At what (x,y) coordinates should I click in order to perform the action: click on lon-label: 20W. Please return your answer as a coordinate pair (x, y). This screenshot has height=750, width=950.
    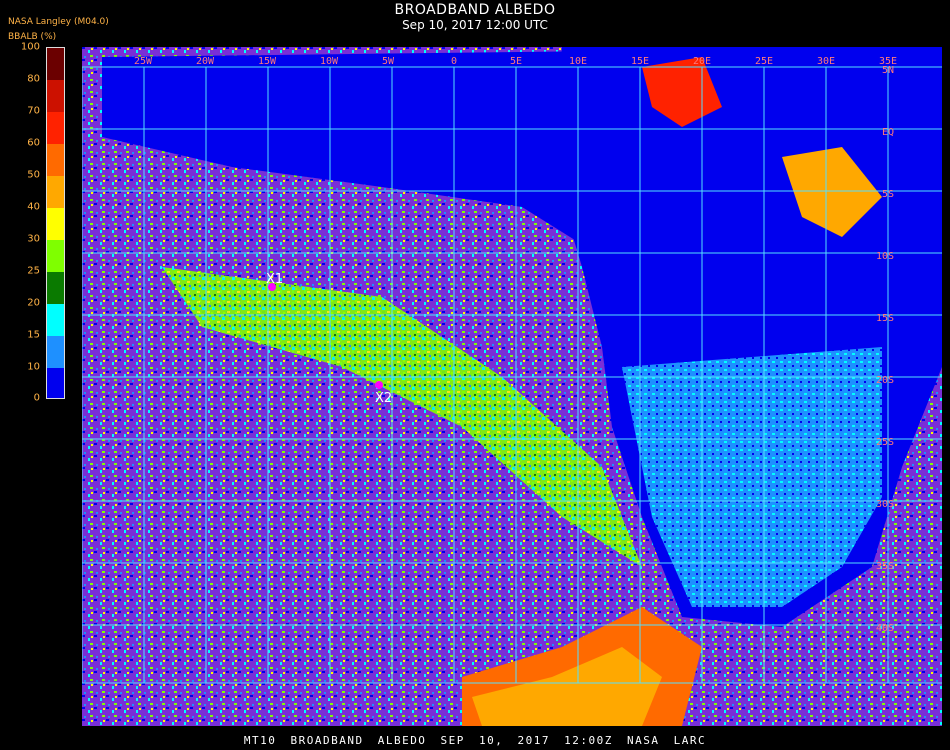
    Looking at the image, I should click on (205, 61).